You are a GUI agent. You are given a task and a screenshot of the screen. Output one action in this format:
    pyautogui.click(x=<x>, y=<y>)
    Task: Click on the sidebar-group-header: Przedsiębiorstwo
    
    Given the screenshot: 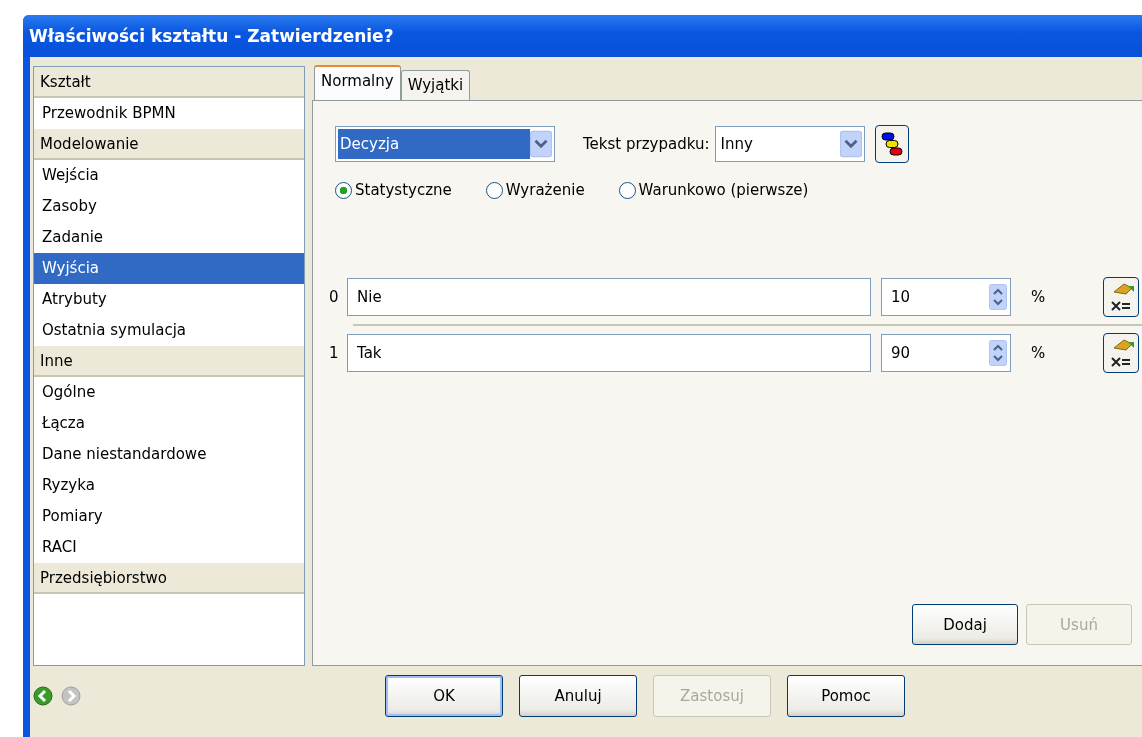 What is the action you would take?
    pyautogui.click(x=169, y=578)
    